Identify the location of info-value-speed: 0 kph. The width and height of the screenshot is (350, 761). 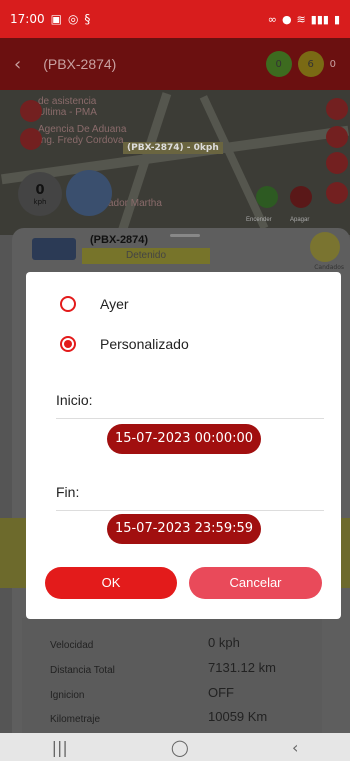
(224, 642).